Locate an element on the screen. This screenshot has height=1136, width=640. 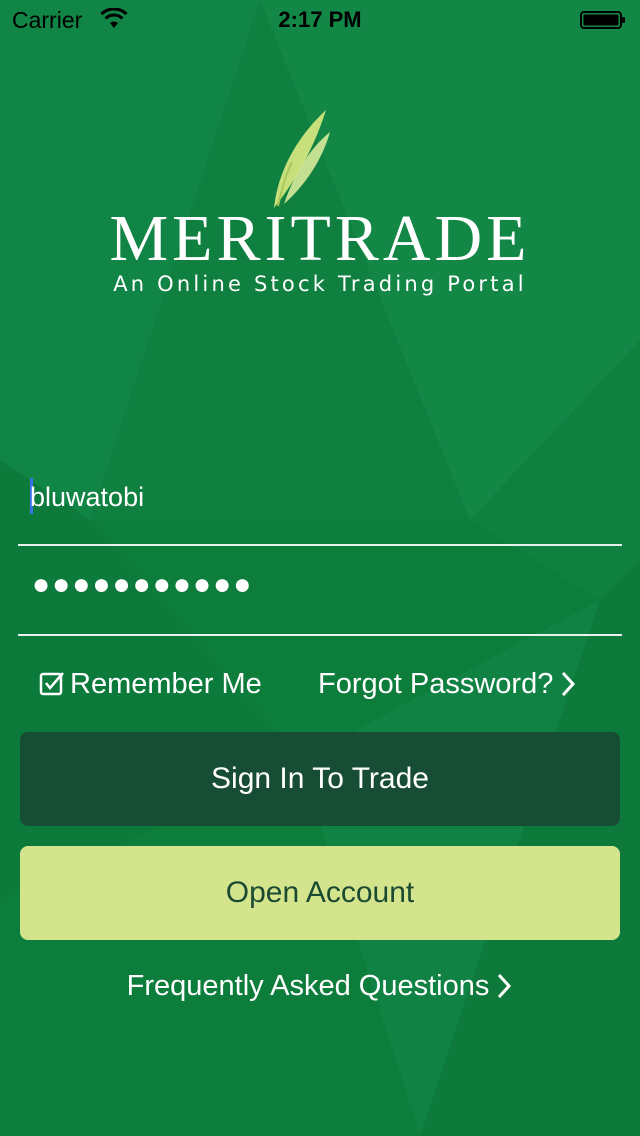
open-account-button: Open Account is located at coordinates (320, 893).